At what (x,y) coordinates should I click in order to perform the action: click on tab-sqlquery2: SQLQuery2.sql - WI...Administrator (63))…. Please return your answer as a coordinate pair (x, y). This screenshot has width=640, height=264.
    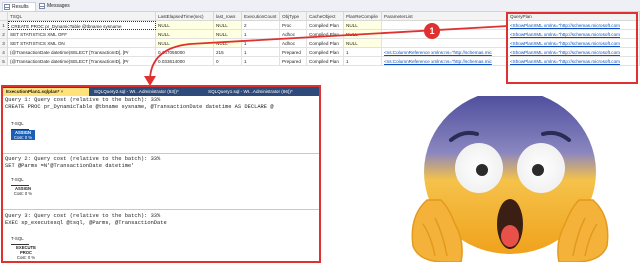
    Looking at the image, I should click on (147, 92).